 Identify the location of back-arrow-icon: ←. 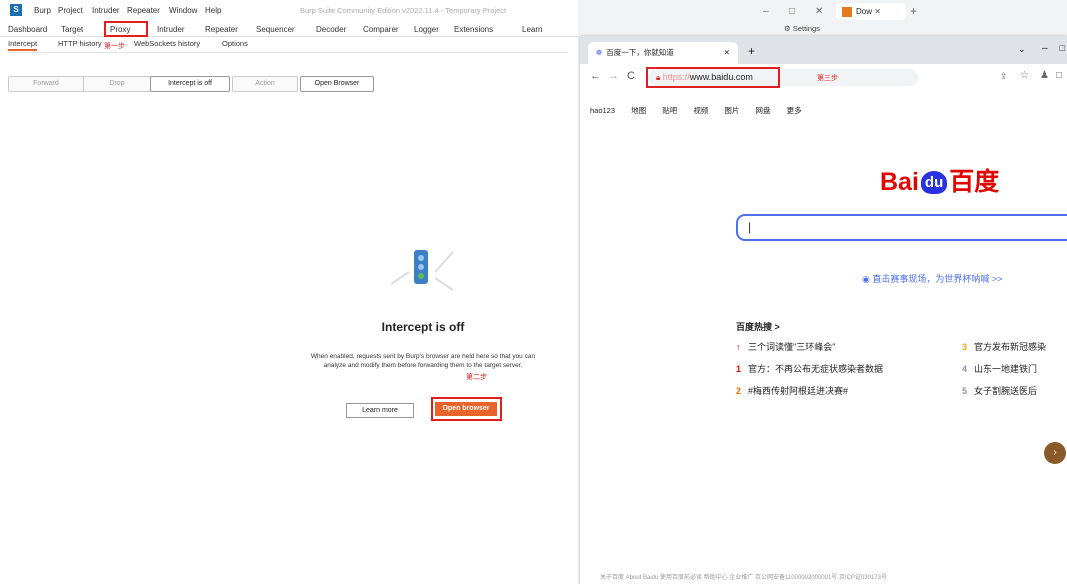
(595, 76).